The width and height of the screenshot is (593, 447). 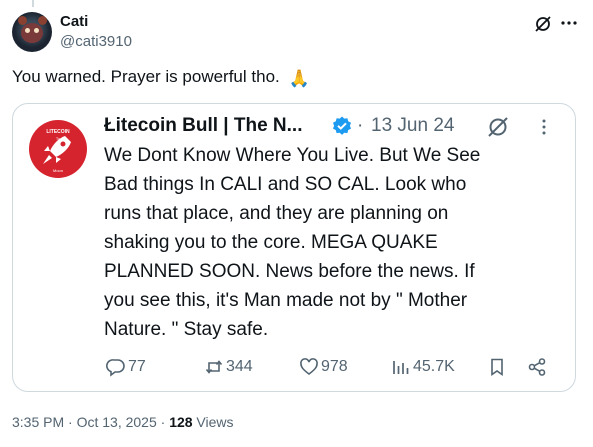 I want to click on avatar, so click(x=32, y=32).